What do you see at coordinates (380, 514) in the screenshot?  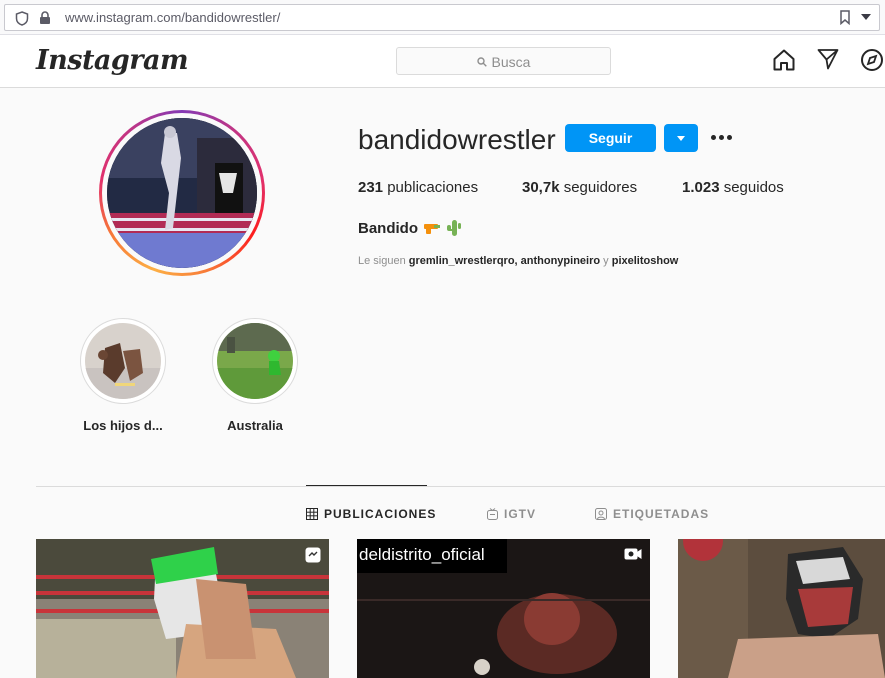 I see `tab-label: PUBLICACIONES` at bounding box center [380, 514].